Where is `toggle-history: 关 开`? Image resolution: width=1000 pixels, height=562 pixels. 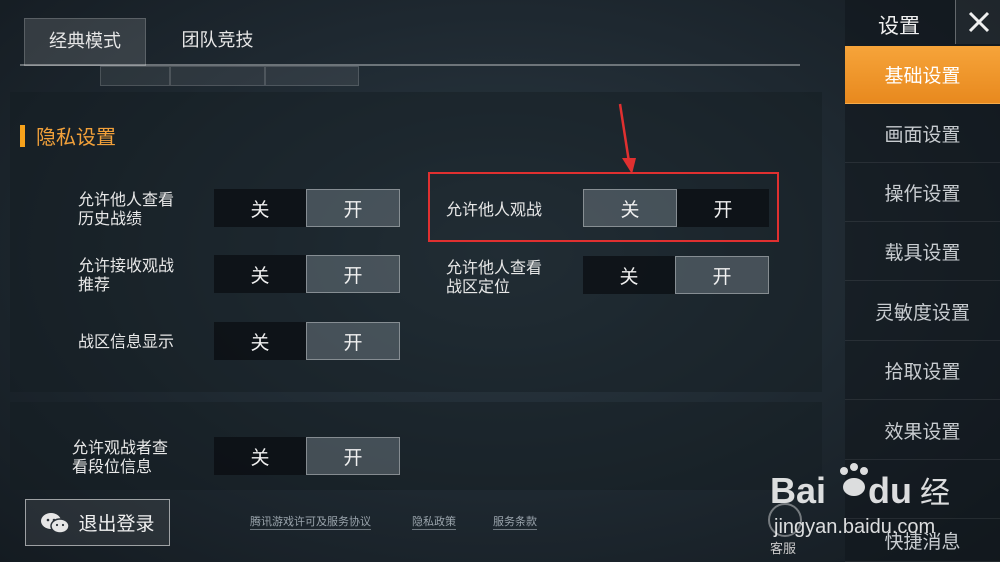 toggle-history: 关 开 is located at coordinates (307, 208).